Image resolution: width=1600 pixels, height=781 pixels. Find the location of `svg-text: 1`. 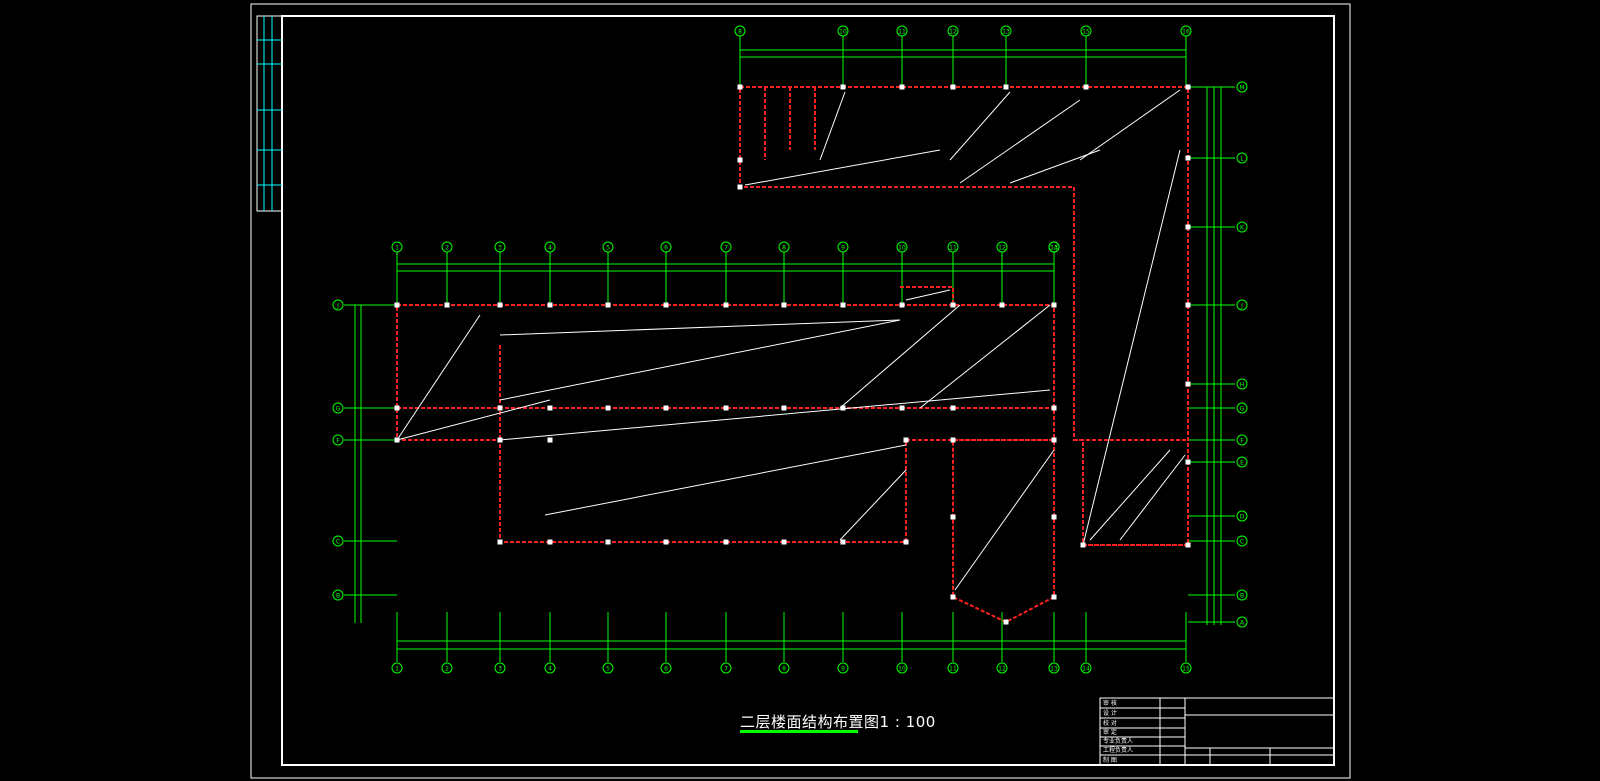

svg-text: 1 is located at coordinates (397, 669).